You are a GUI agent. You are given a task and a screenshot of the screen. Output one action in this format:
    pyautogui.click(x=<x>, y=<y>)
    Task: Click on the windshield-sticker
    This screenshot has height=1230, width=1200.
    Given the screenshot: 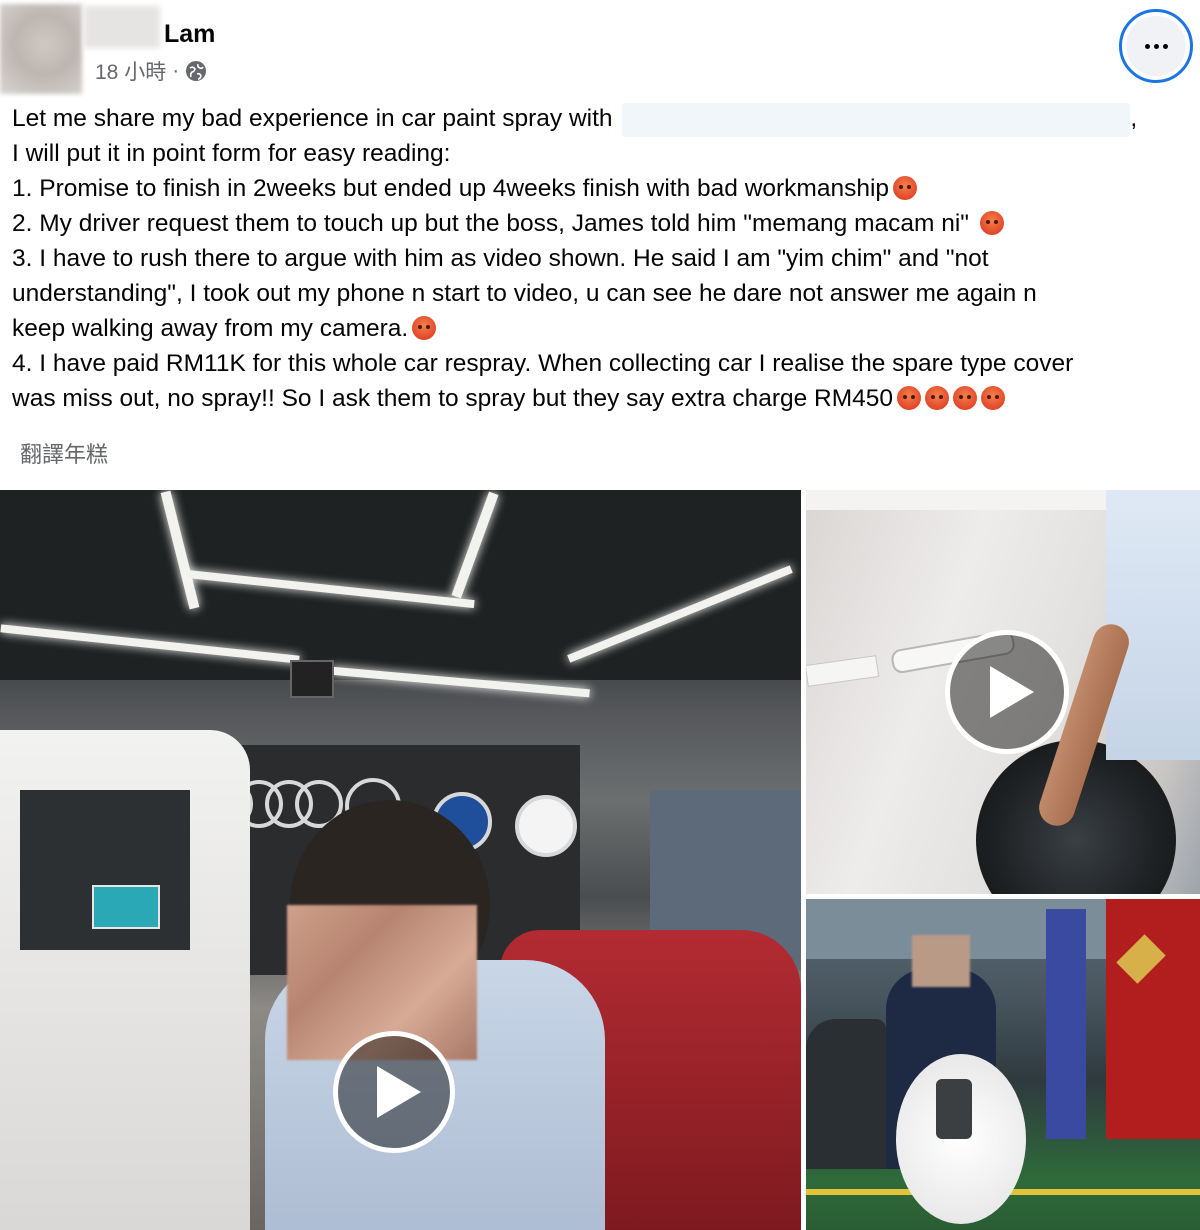 What is the action you would take?
    pyautogui.click(x=126, y=907)
    